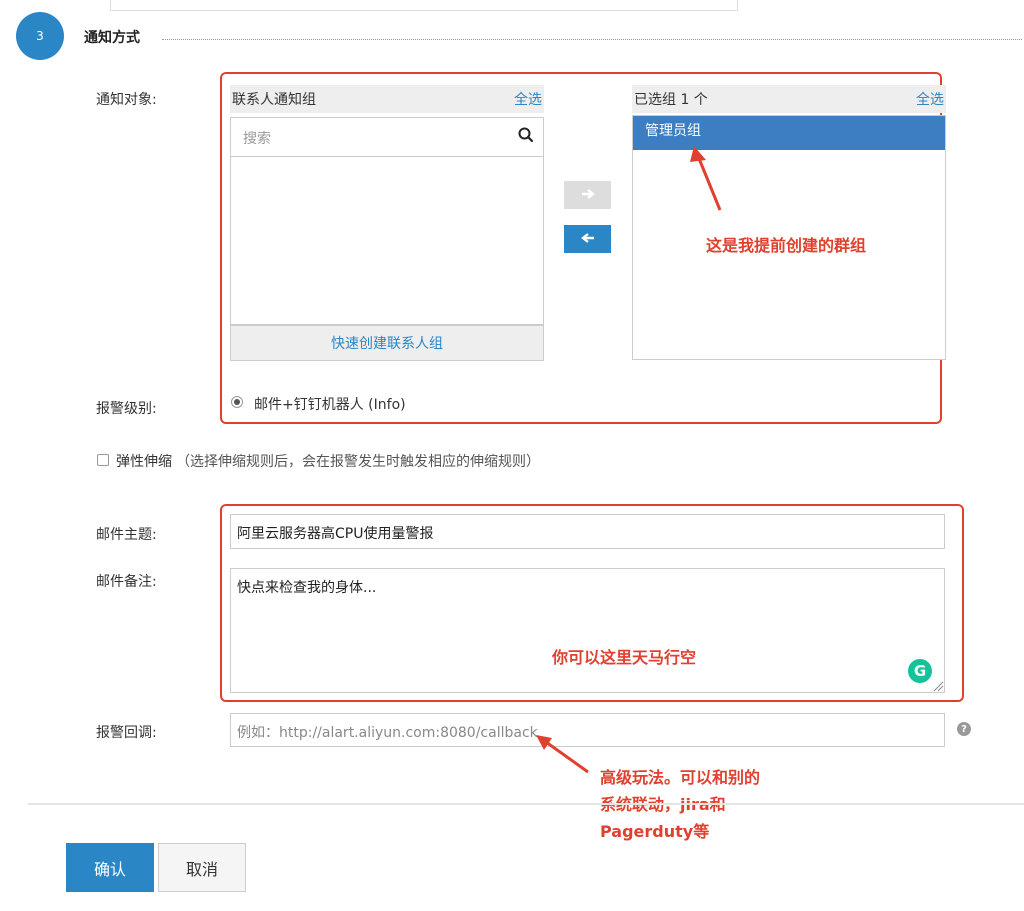 This screenshot has height=911, width=1024. I want to click on annotation-free-note: 你可以这里天马行空, so click(624, 657).